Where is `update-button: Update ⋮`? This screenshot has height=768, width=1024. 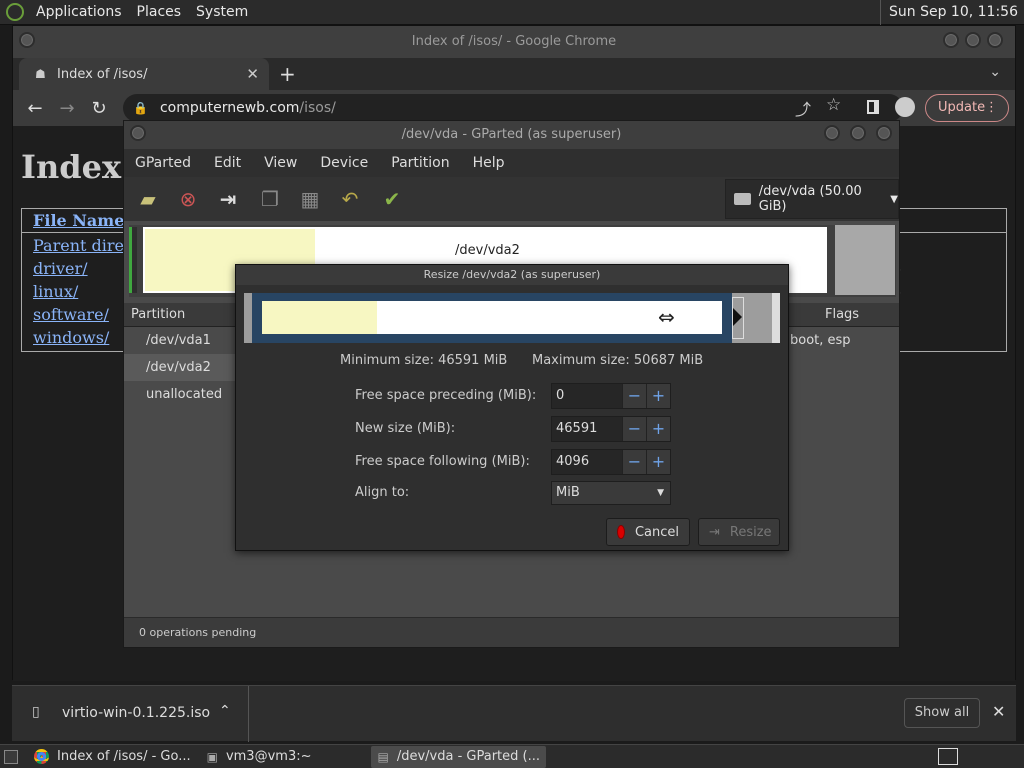 update-button: Update ⋮ is located at coordinates (967, 108).